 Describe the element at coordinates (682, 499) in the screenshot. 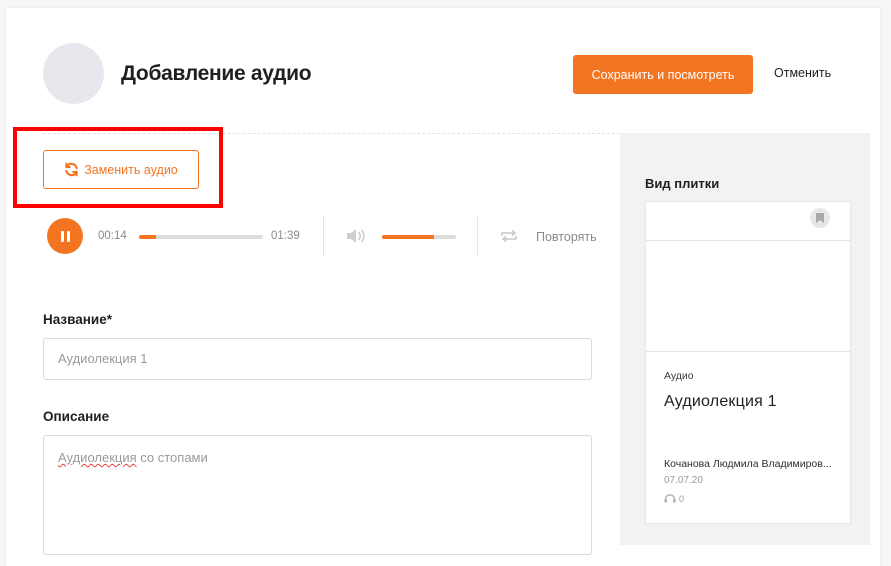

I see `listens-count: 0` at that location.